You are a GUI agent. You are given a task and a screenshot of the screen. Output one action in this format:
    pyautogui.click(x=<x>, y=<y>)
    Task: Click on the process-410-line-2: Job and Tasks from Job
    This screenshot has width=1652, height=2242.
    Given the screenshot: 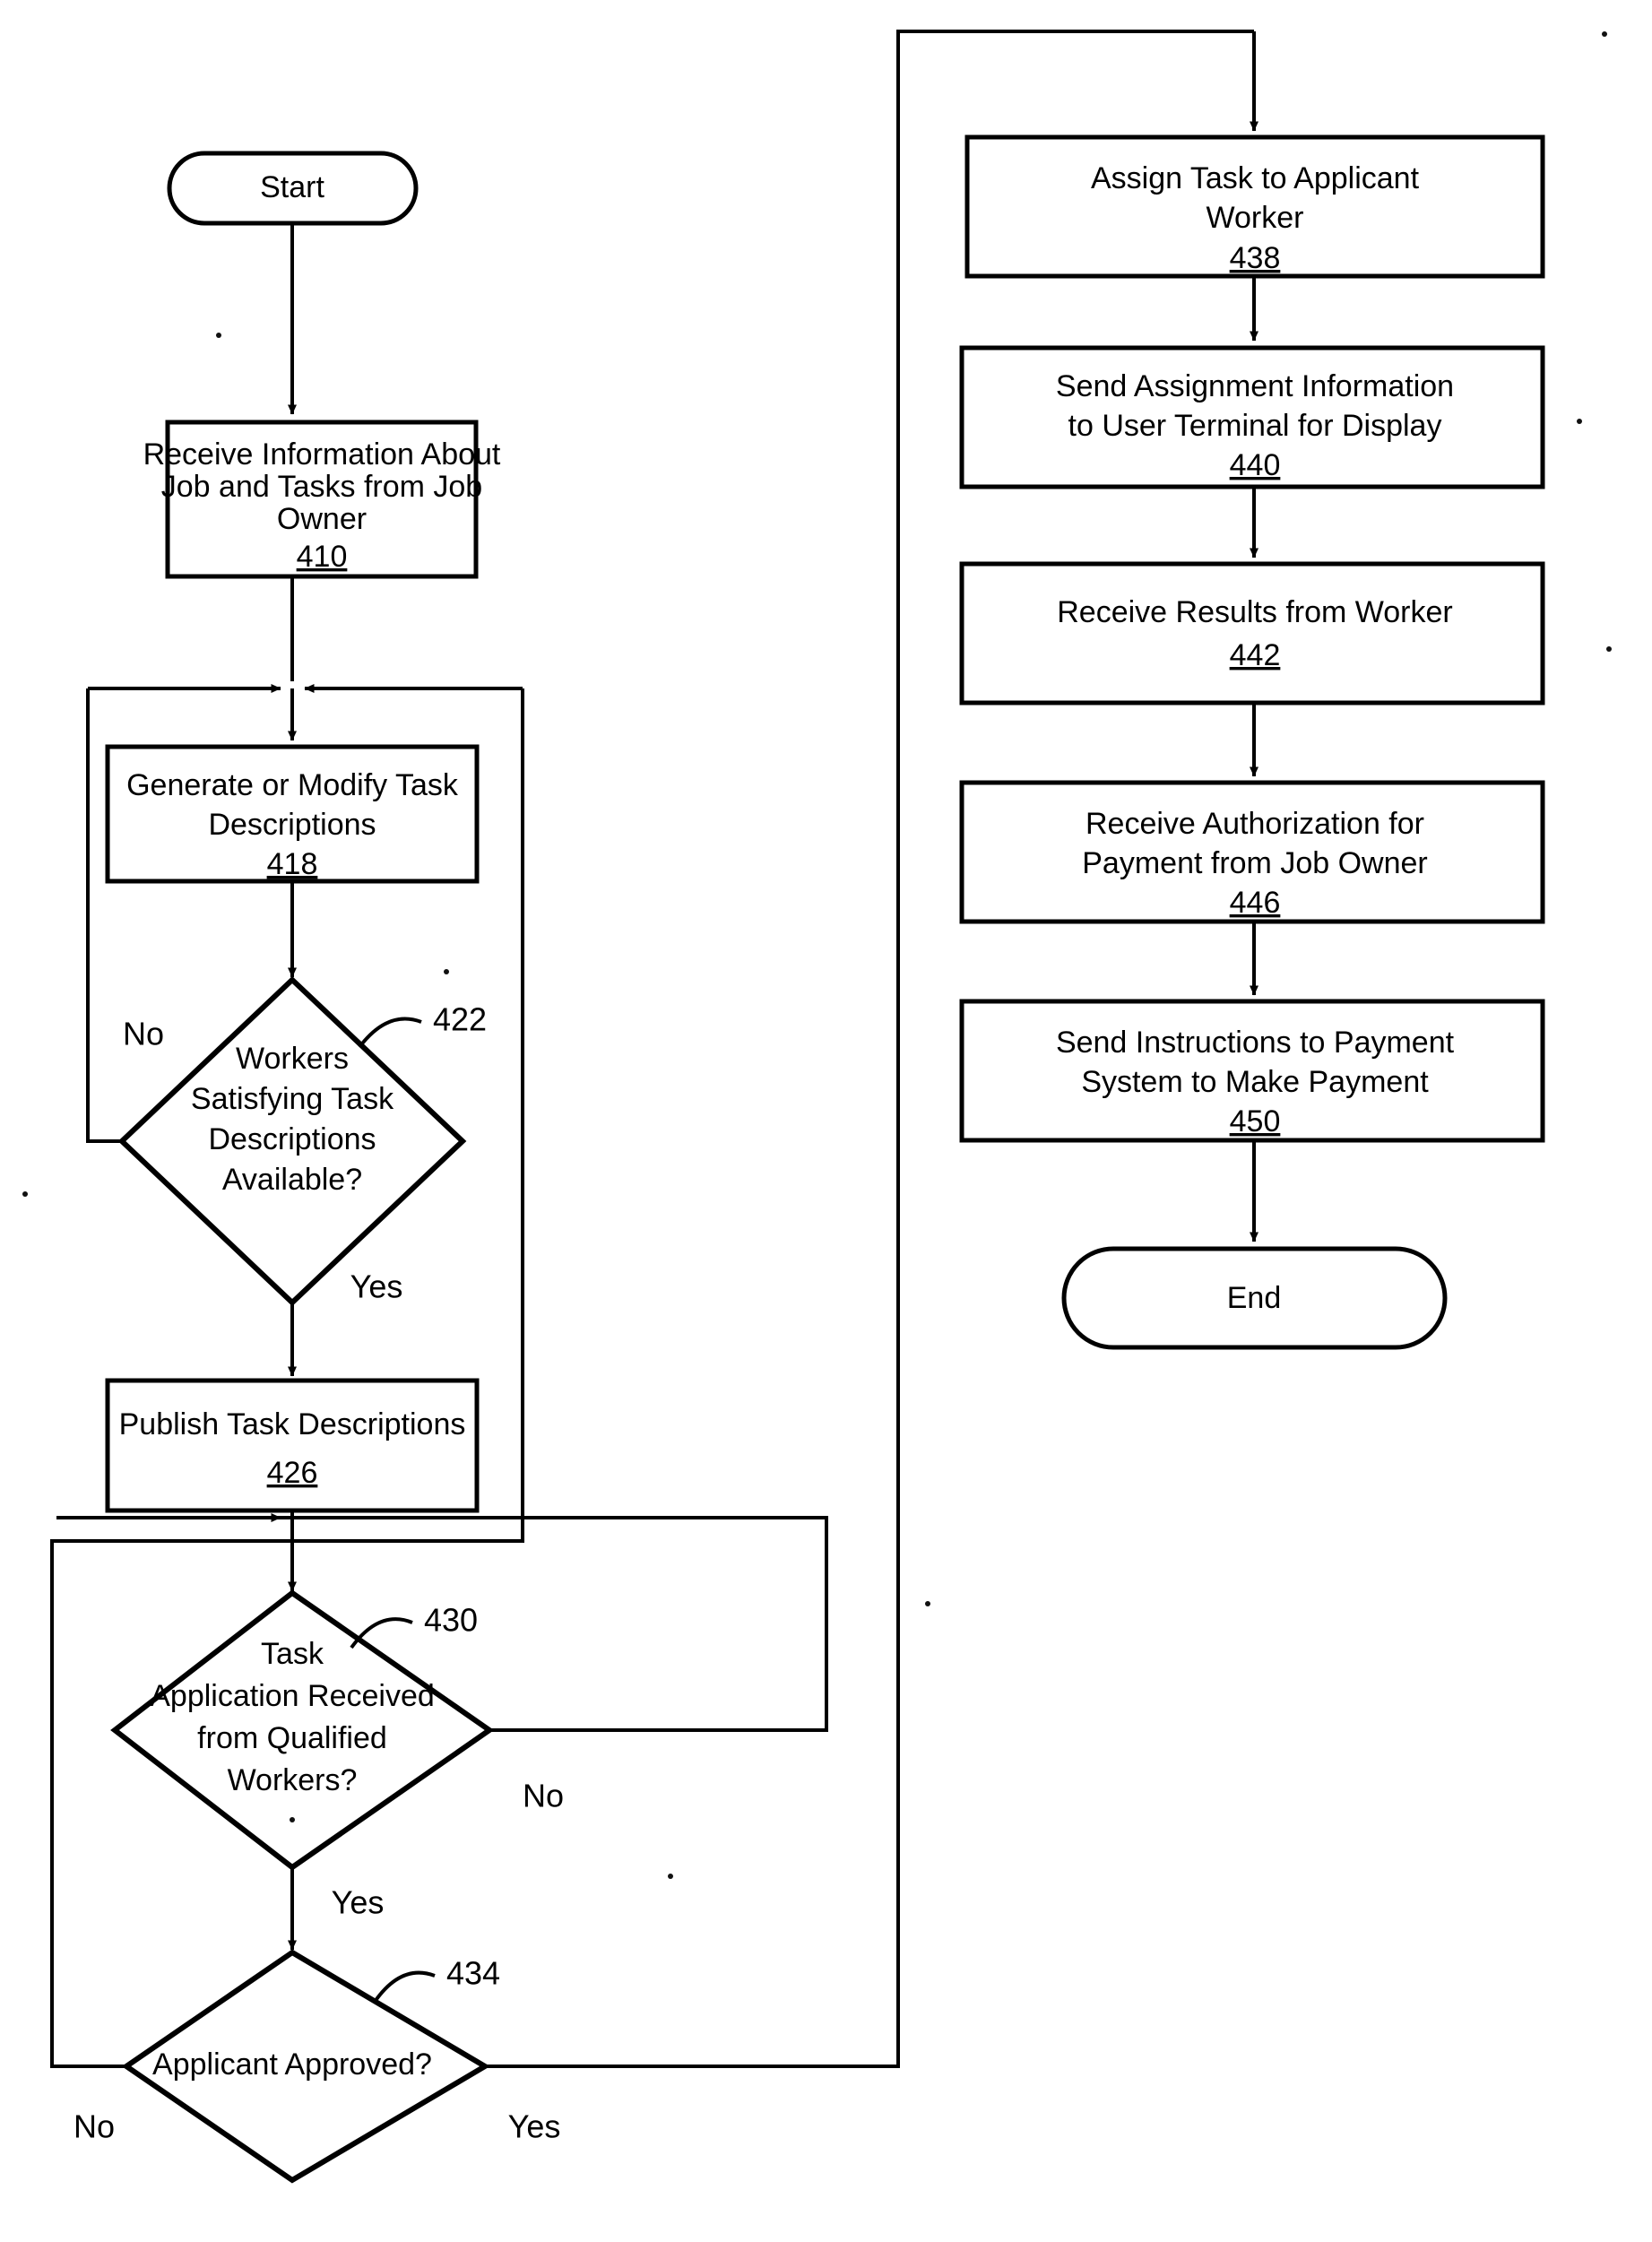 What is the action you would take?
    pyautogui.click(x=321, y=487)
    